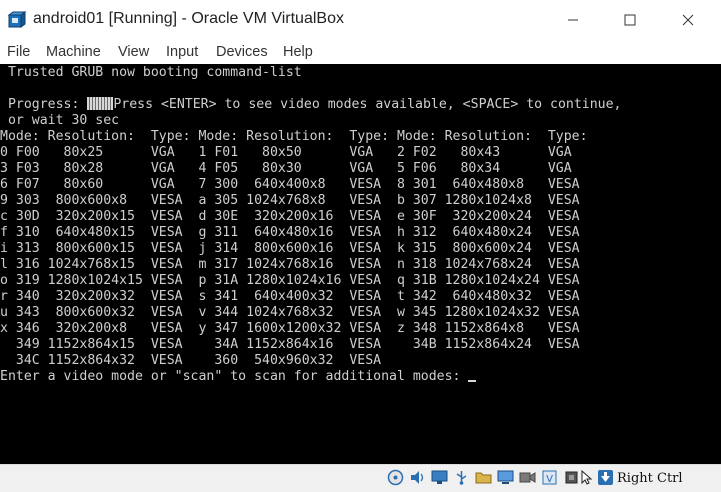 Image resolution: width=721 pixels, height=492 pixels. Describe the element at coordinates (461, 477) in the screenshot. I see `usb-icon` at that location.